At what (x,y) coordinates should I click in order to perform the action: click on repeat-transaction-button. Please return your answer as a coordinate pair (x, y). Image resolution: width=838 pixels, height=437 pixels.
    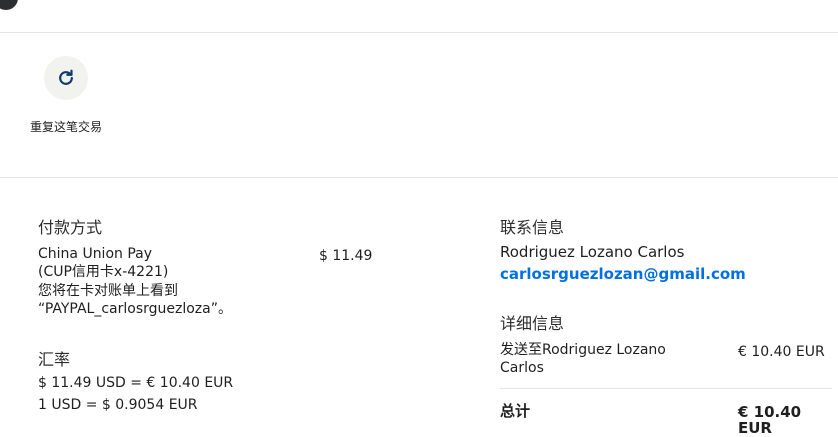
    Looking at the image, I should click on (66, 78).